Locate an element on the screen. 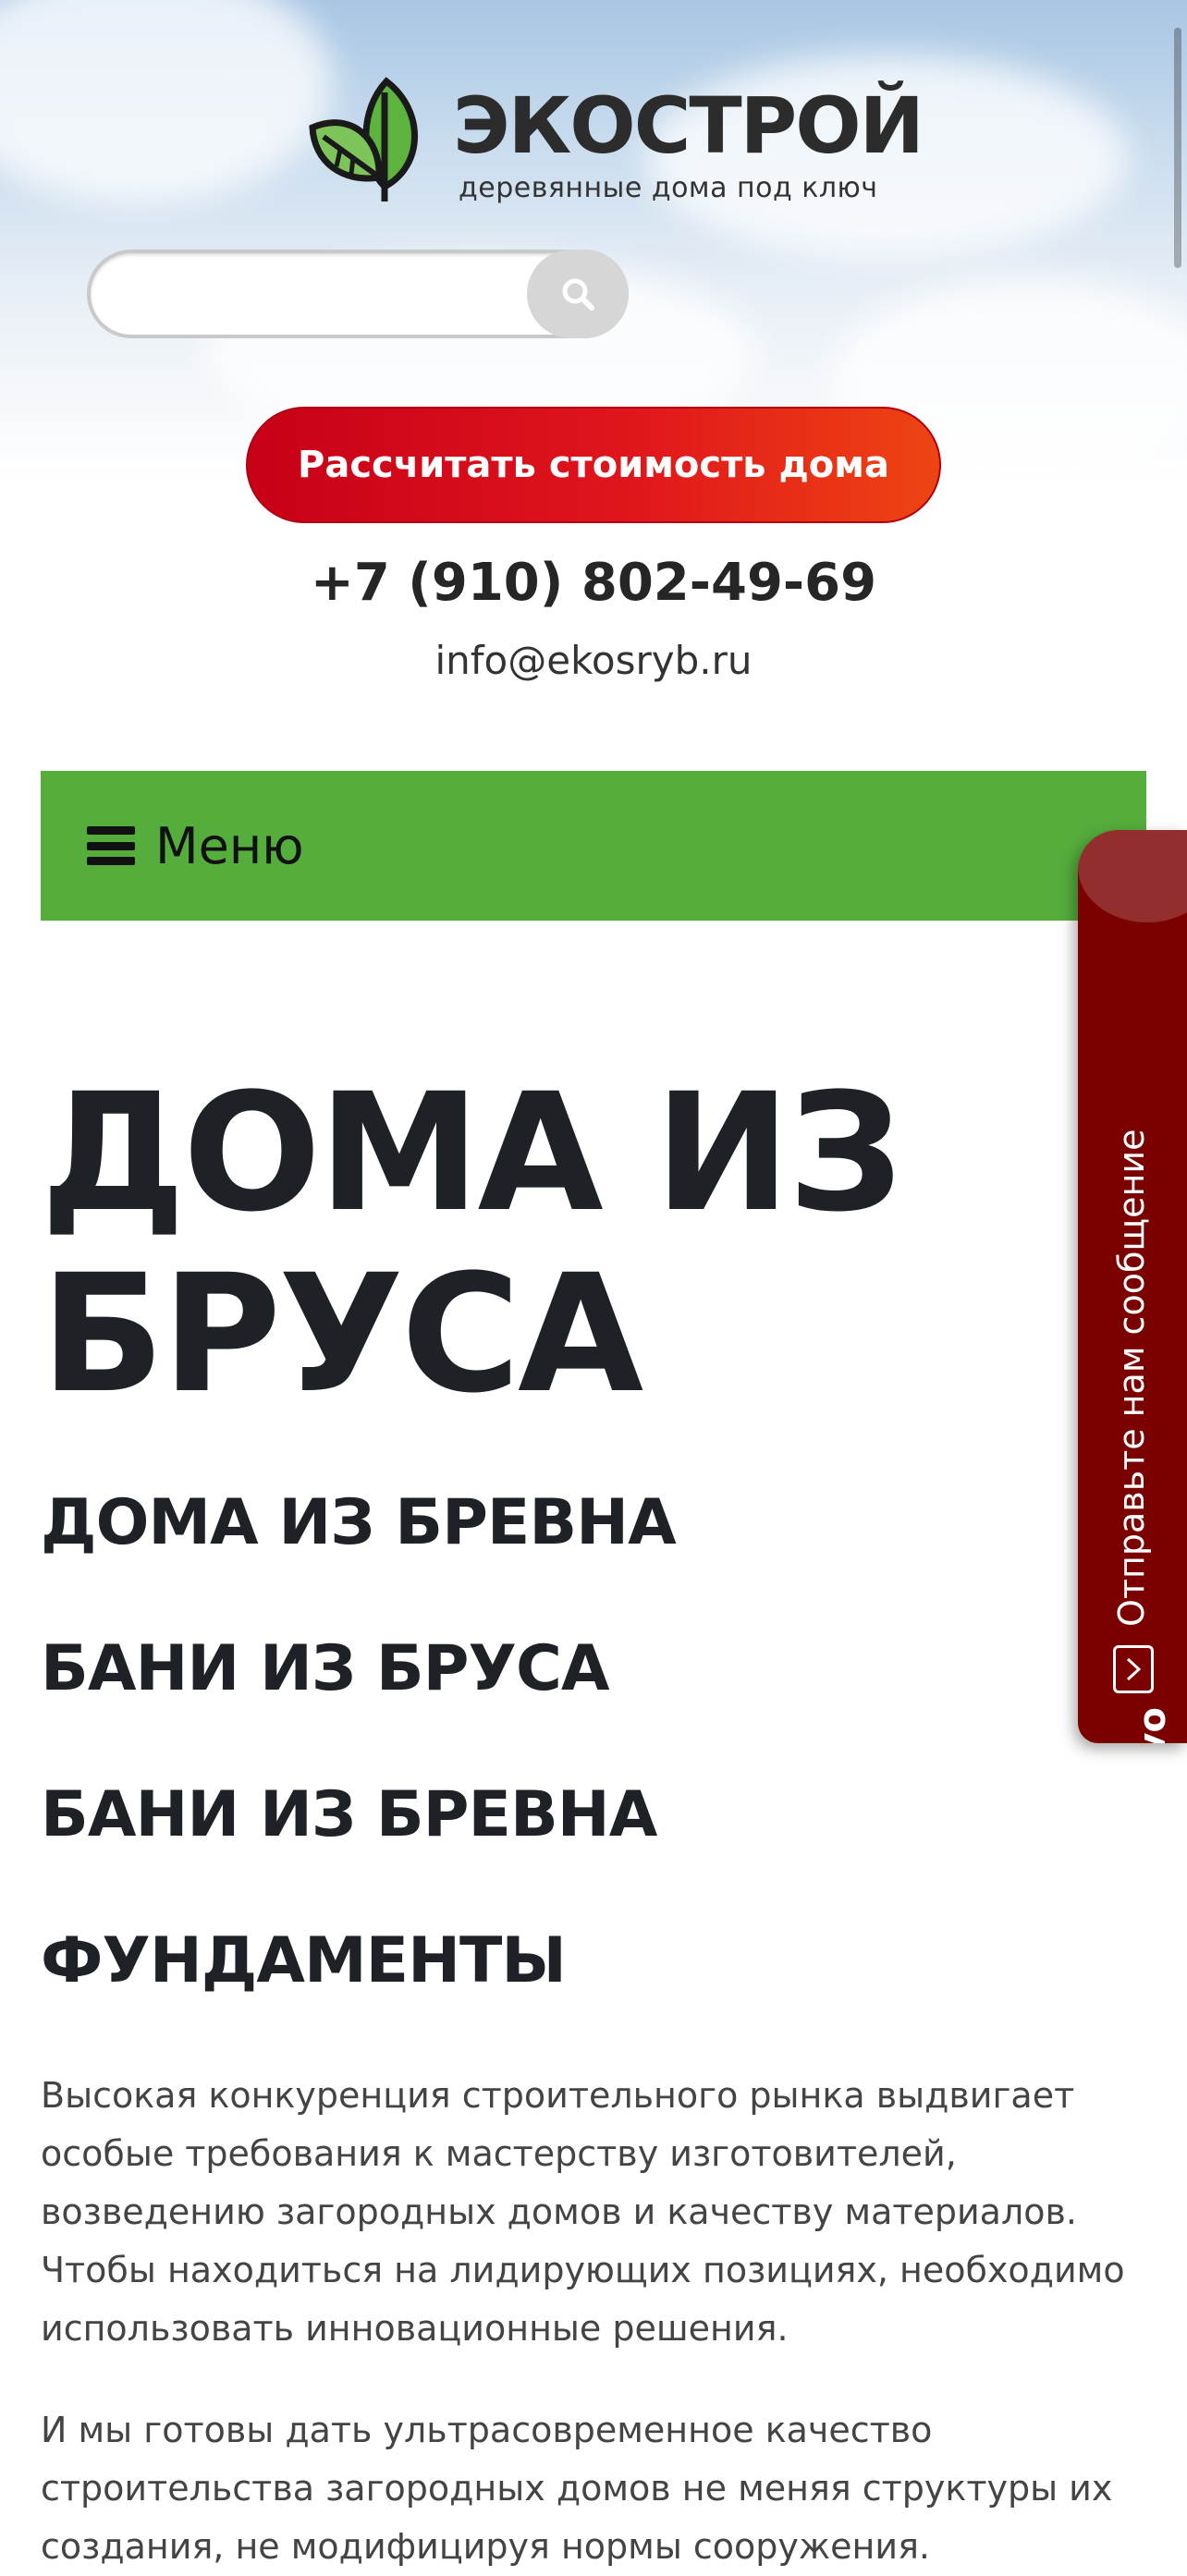 Image resolution: width=1187 pixels, height=2576 pixels. email-link: info@ekosryb.ru is located at coordinates (593, 660).